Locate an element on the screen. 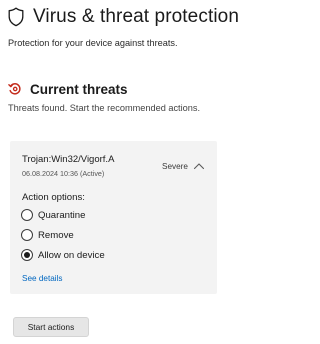  action-options-label: Action options: is located at coordinates (53, 197).